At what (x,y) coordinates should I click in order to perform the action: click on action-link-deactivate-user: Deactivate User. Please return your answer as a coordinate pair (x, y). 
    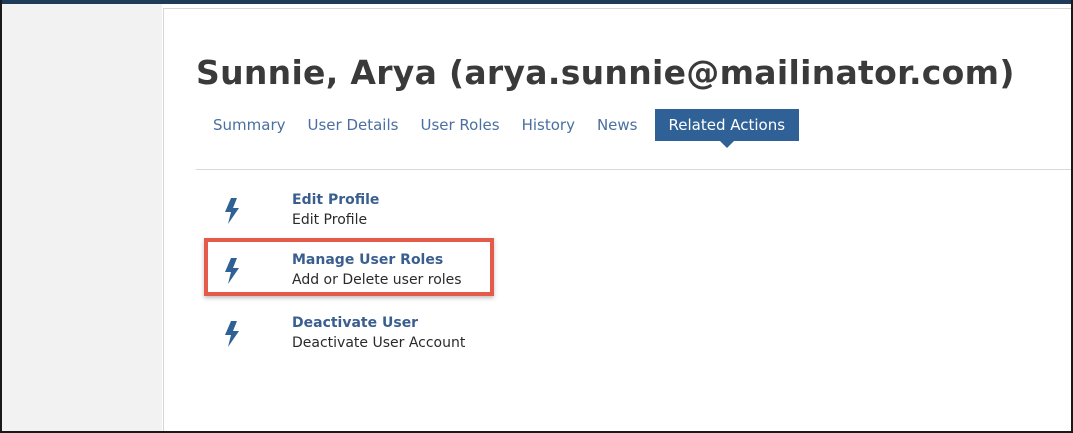
    Looking at the image, I should click on (355, 323).